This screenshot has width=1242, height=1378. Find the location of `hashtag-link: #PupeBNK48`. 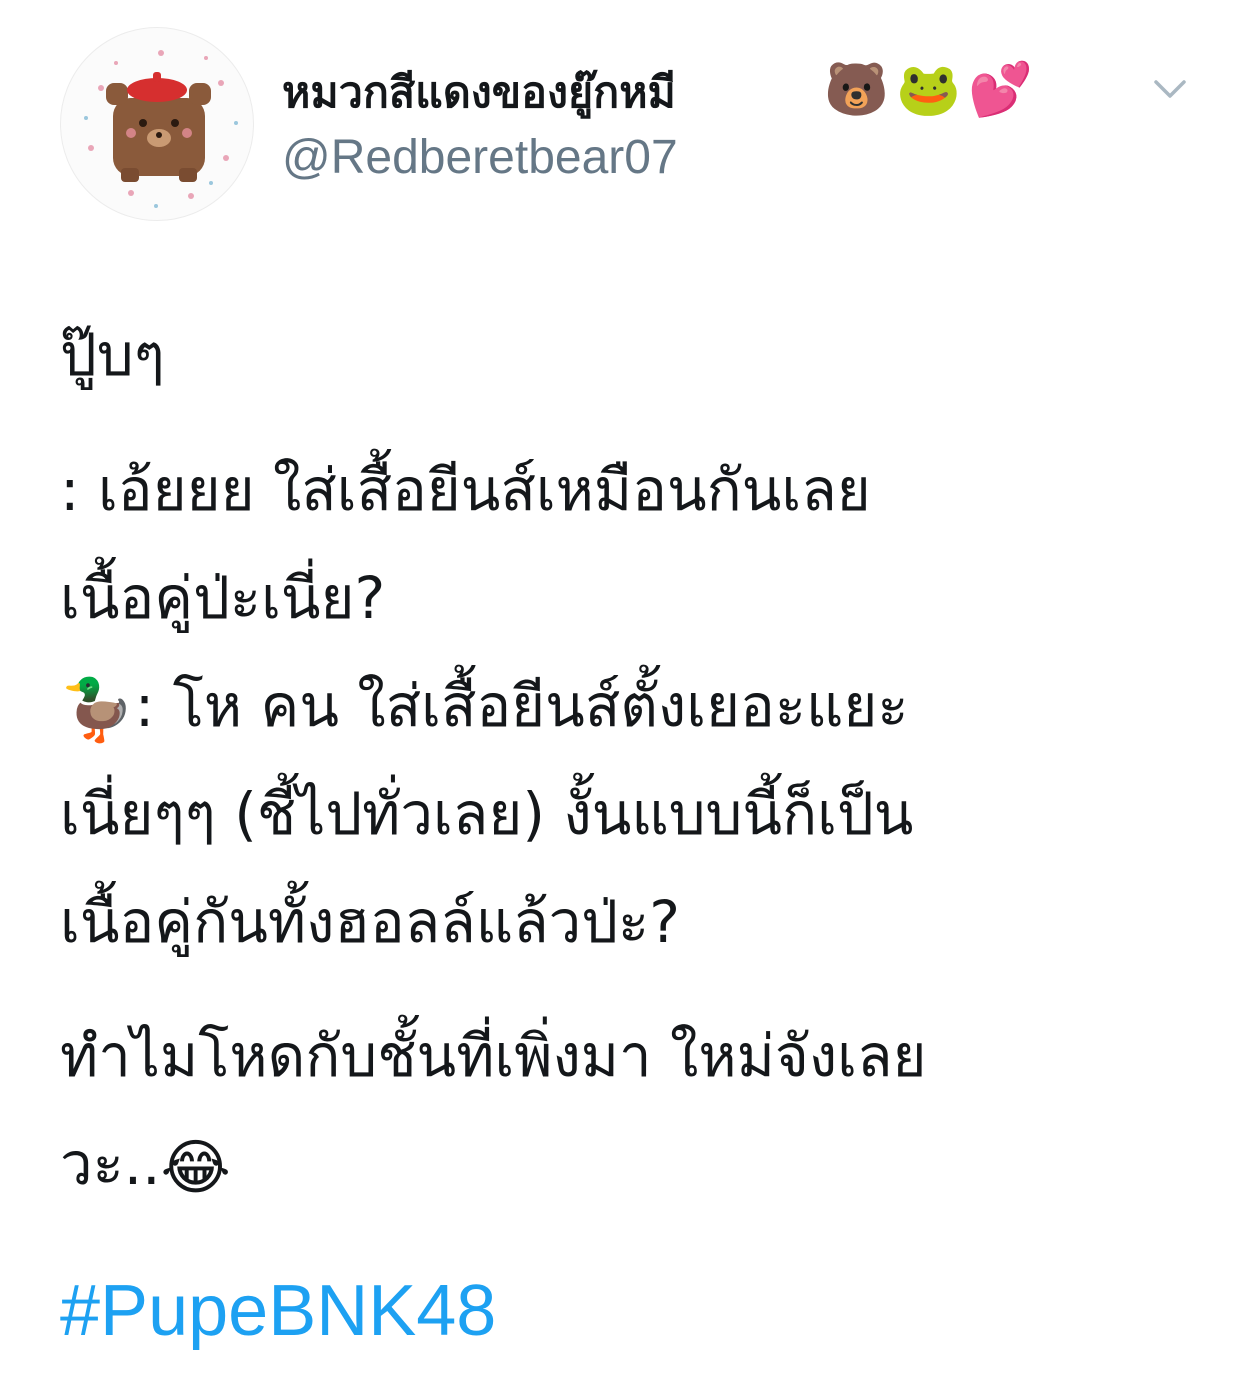

hashtag-link: #PupeBNK48 is located at coordinates (278, 1311).